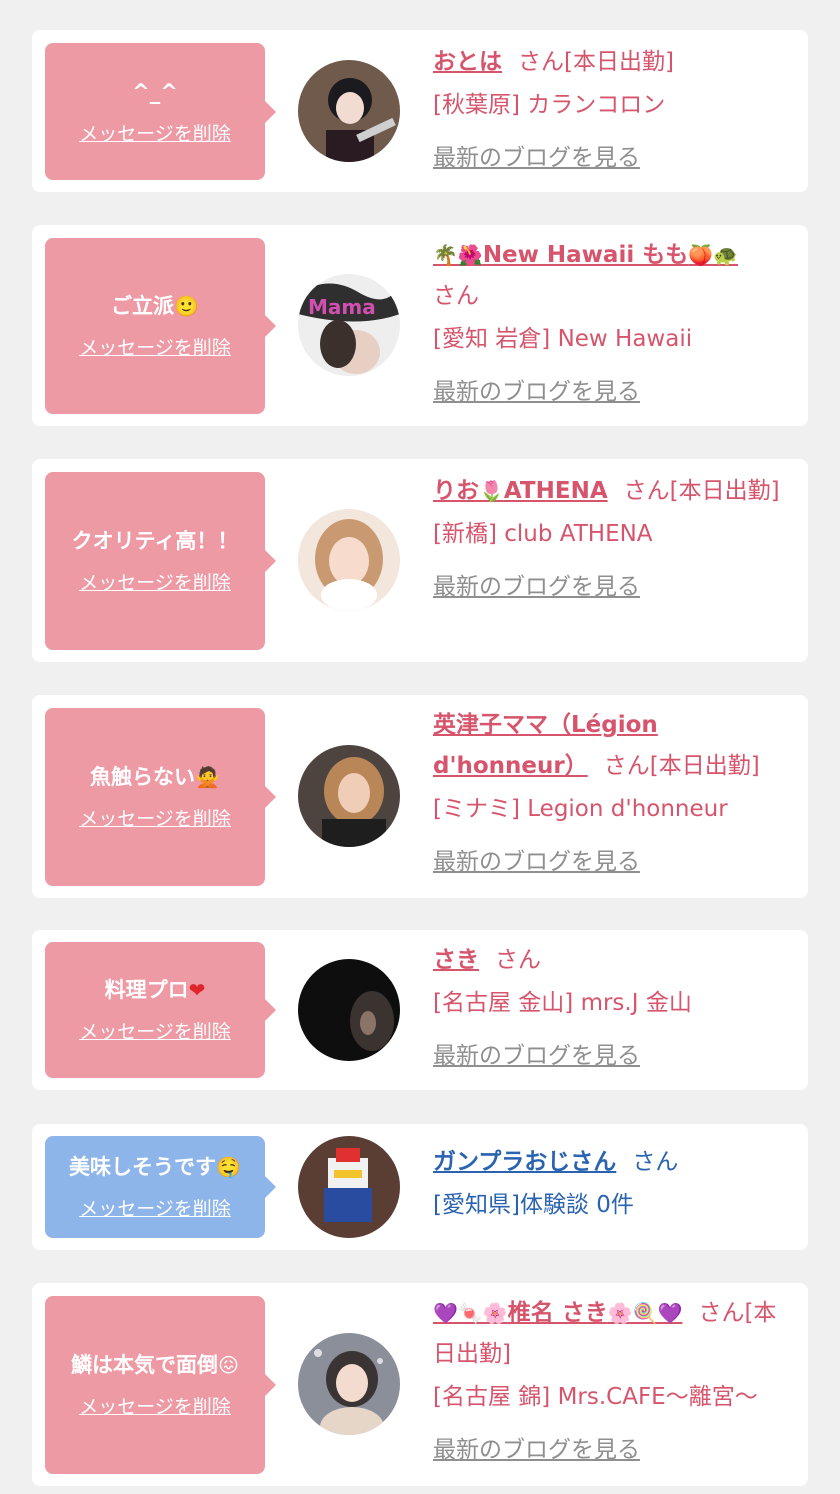 The width and height of the screenshot is (840, 1494). Describe the element at coordinates (160, 797) in the screenshot. I see `comment-bubble: 魚触らない🙅 メッセージを削除` at that location.